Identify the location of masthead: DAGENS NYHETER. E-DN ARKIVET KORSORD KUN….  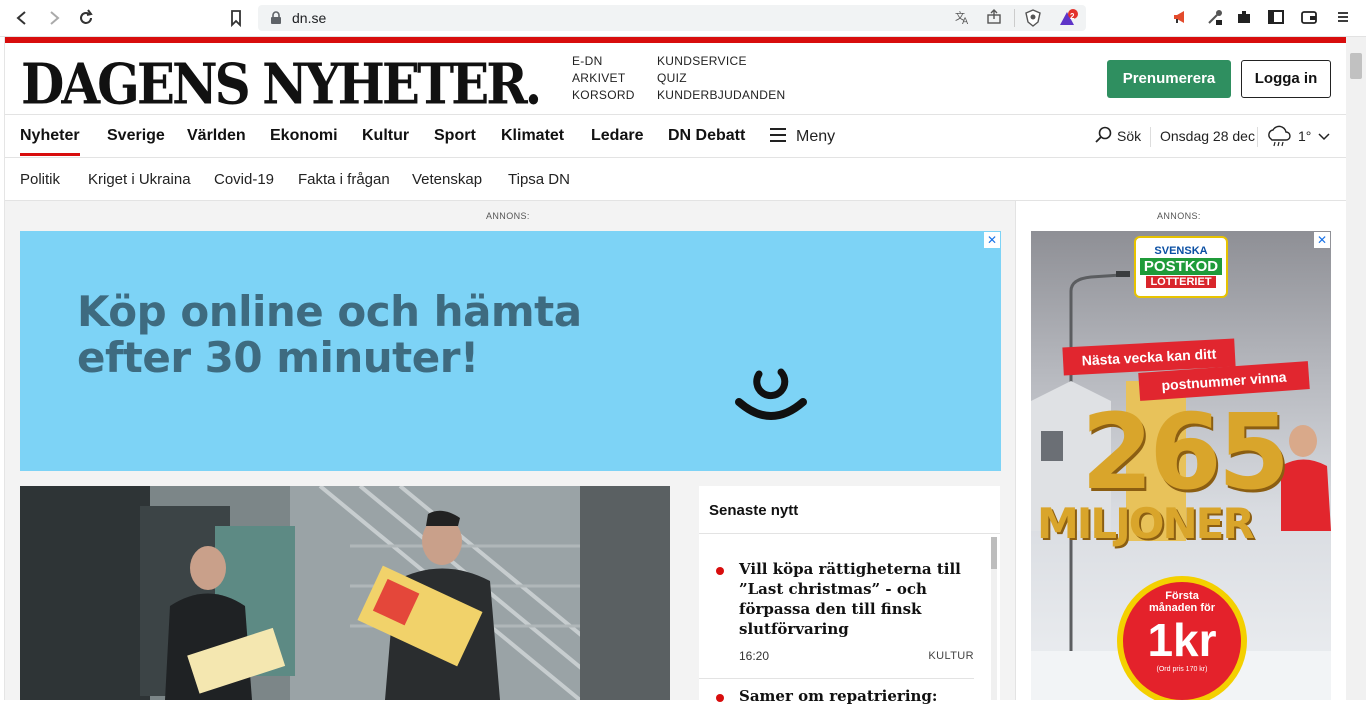
(676, 80).